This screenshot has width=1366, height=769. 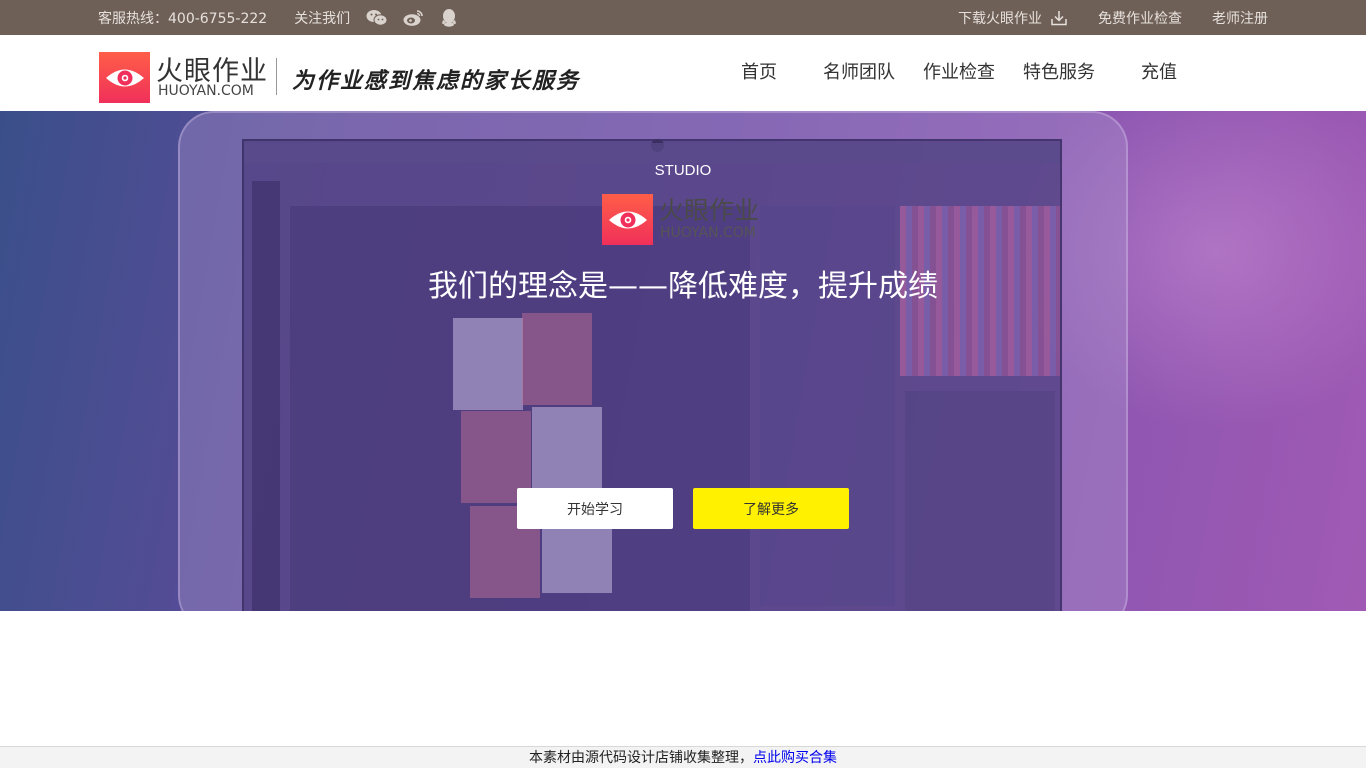 I want to click on download-app-link: 下载火眼作业, so click(x=1013, y=18).